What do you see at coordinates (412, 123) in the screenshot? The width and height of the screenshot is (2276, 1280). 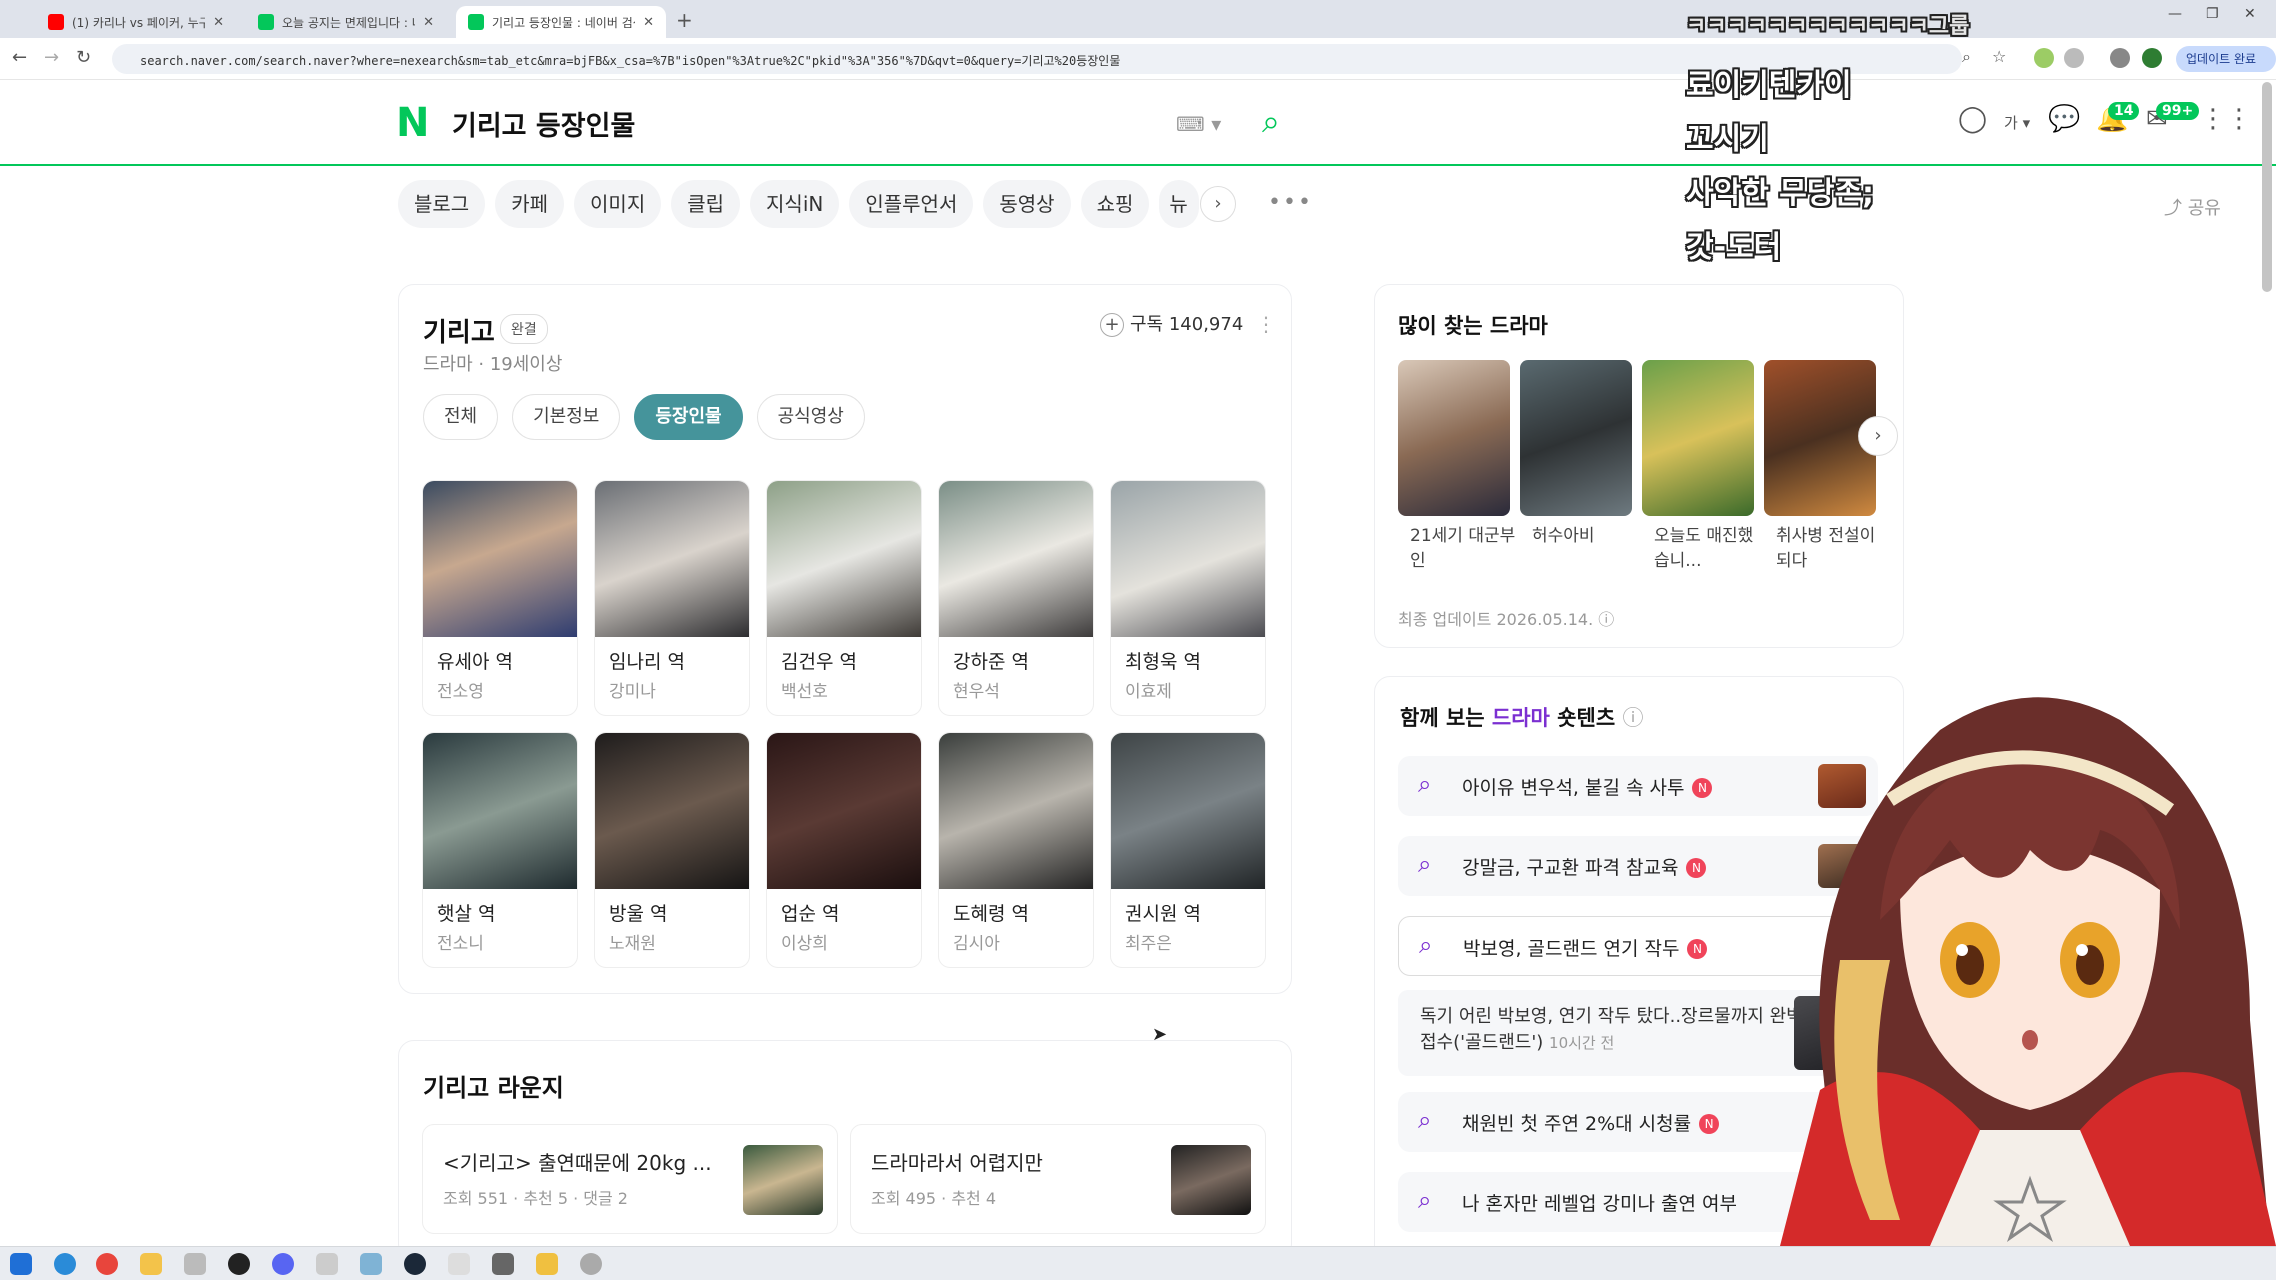 I see `naver-logo: N` at bounding box center [412, 123].